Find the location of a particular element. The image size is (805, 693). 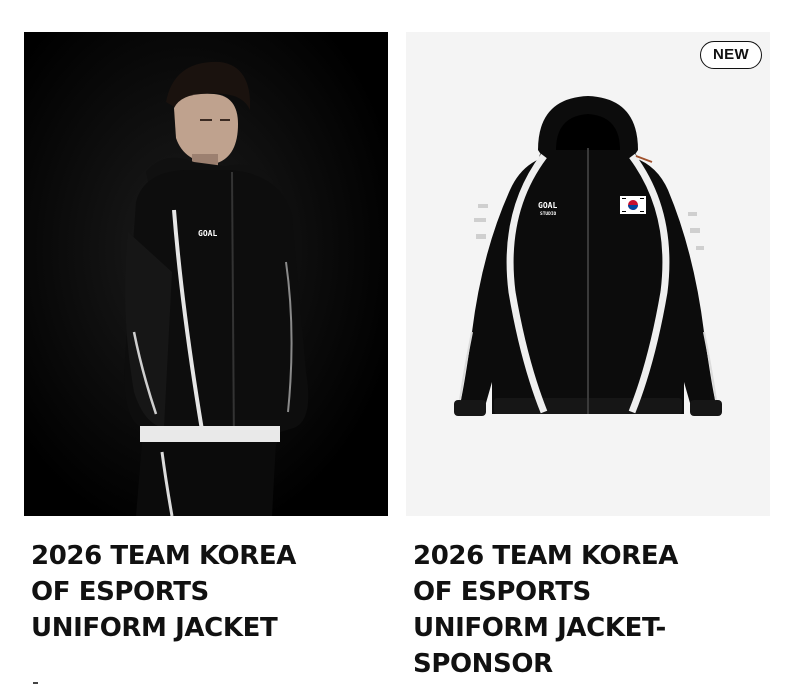

divider is located at coordinates (35, 683).